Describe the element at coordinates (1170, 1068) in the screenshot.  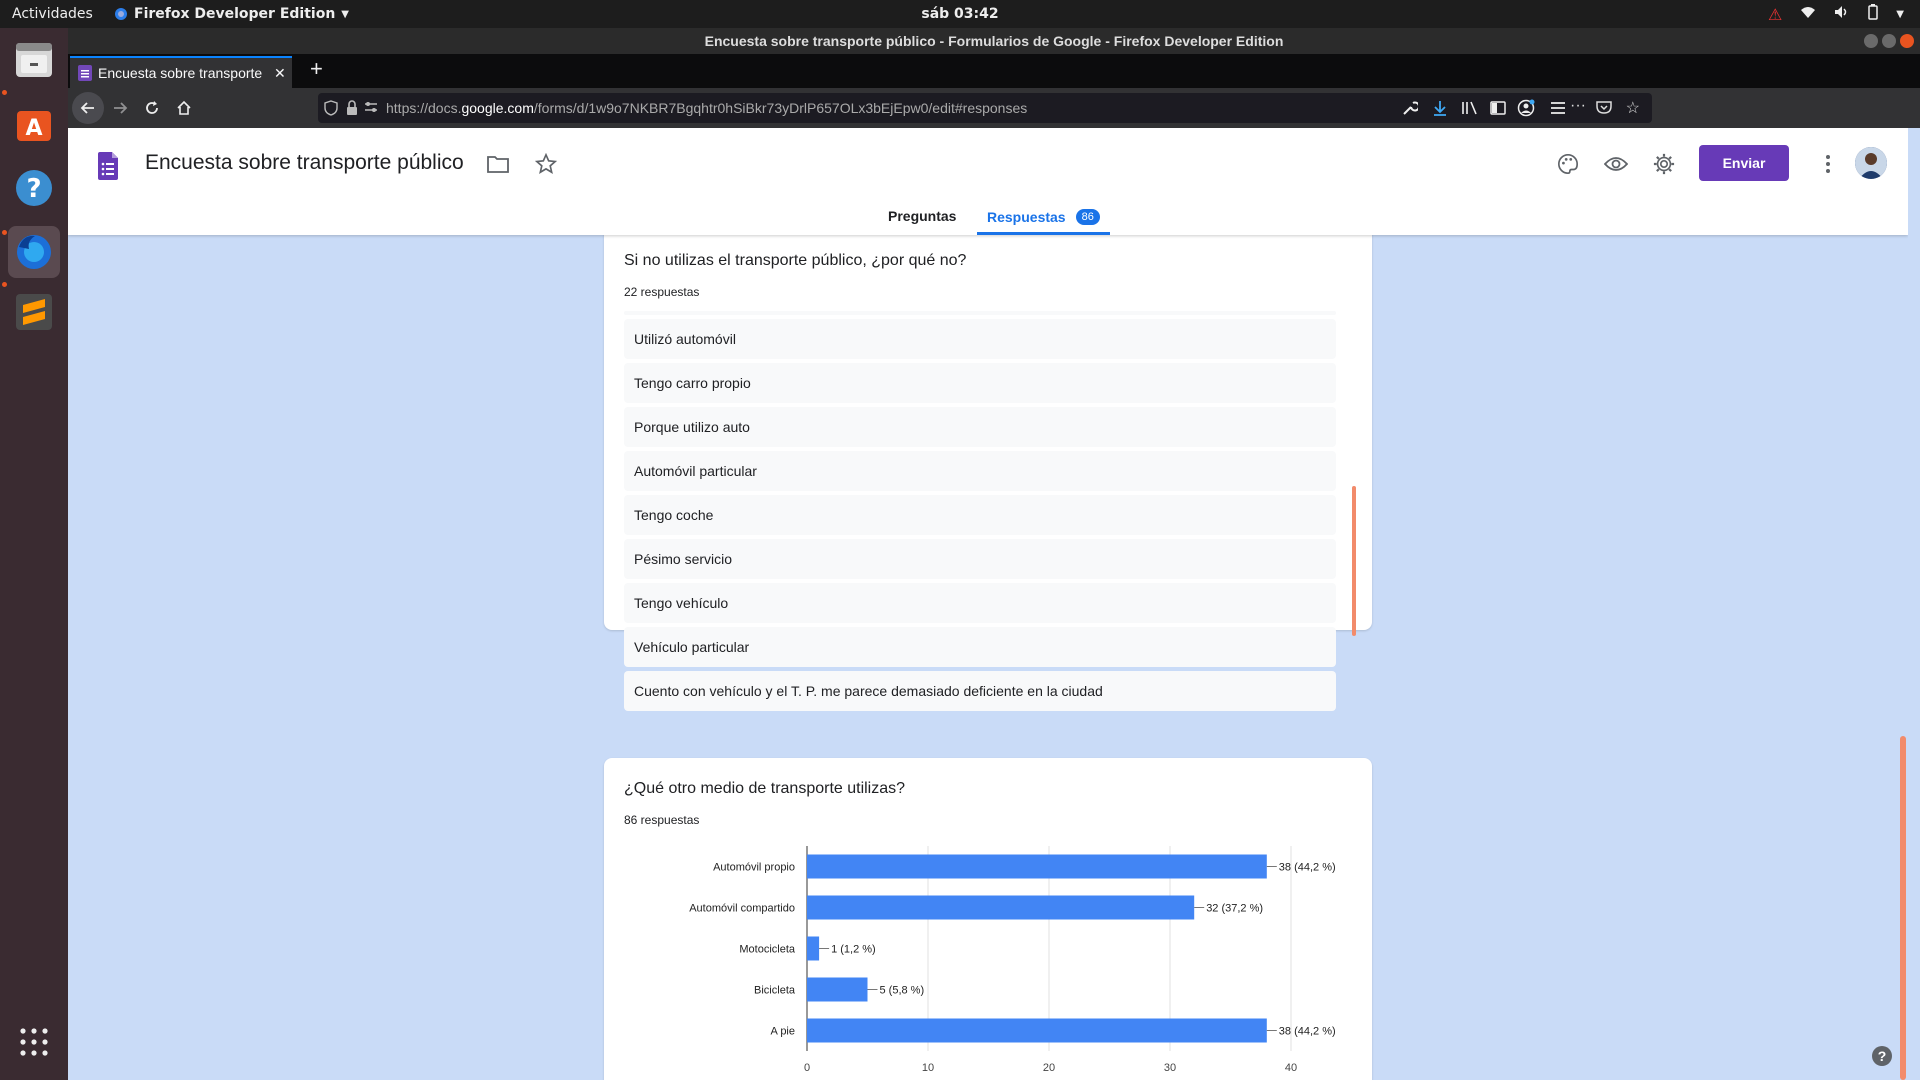
I see `x-tick-label: 30` at that location.